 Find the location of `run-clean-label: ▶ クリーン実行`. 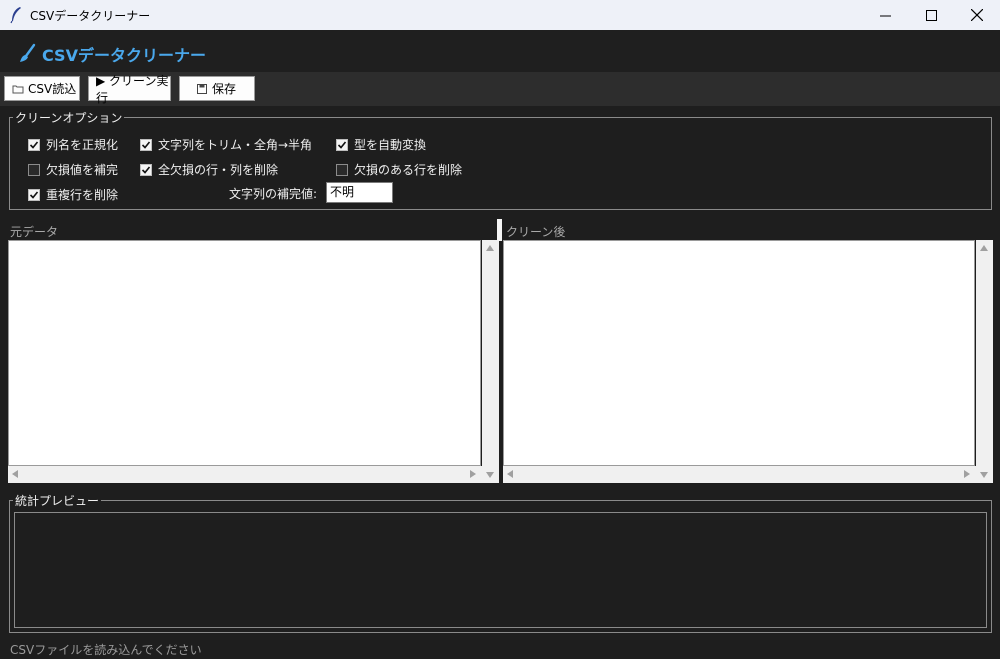

run-clean-label: ▶ クリーン実行 is located at coordinates (132, 89).